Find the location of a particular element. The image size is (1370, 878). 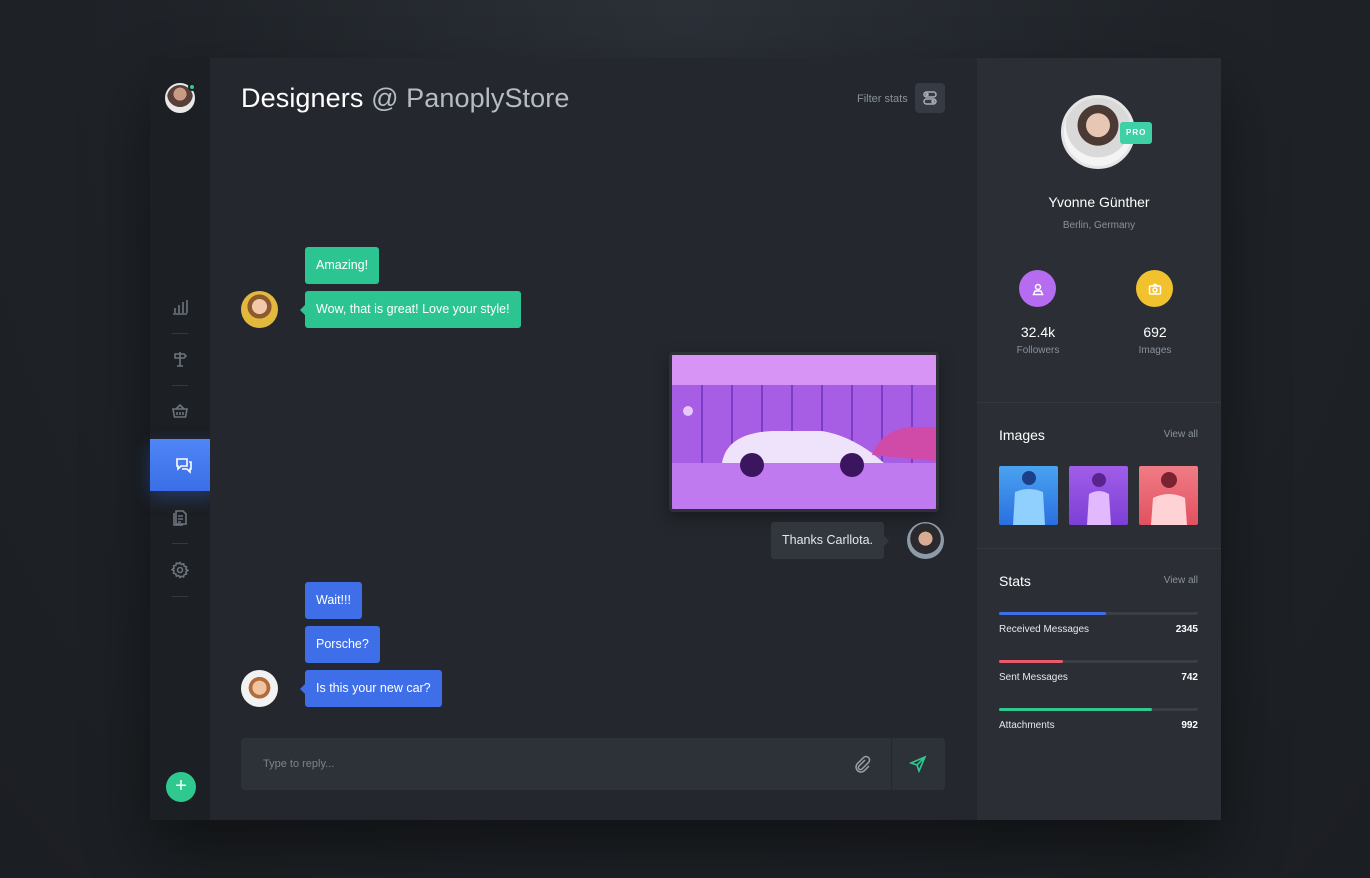

send-icon is located at coordinates (917, 764).